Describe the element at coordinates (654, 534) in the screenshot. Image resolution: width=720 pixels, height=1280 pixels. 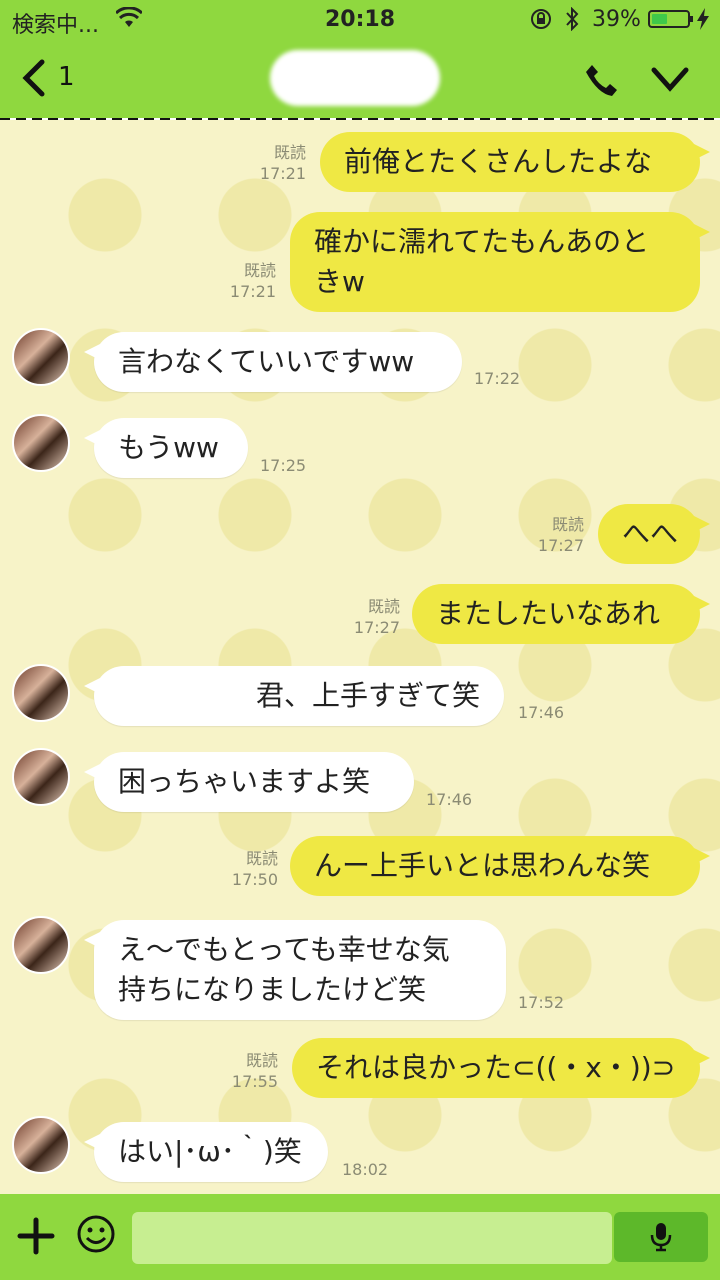
I see `message-bubble-mine: へへ` at that location.